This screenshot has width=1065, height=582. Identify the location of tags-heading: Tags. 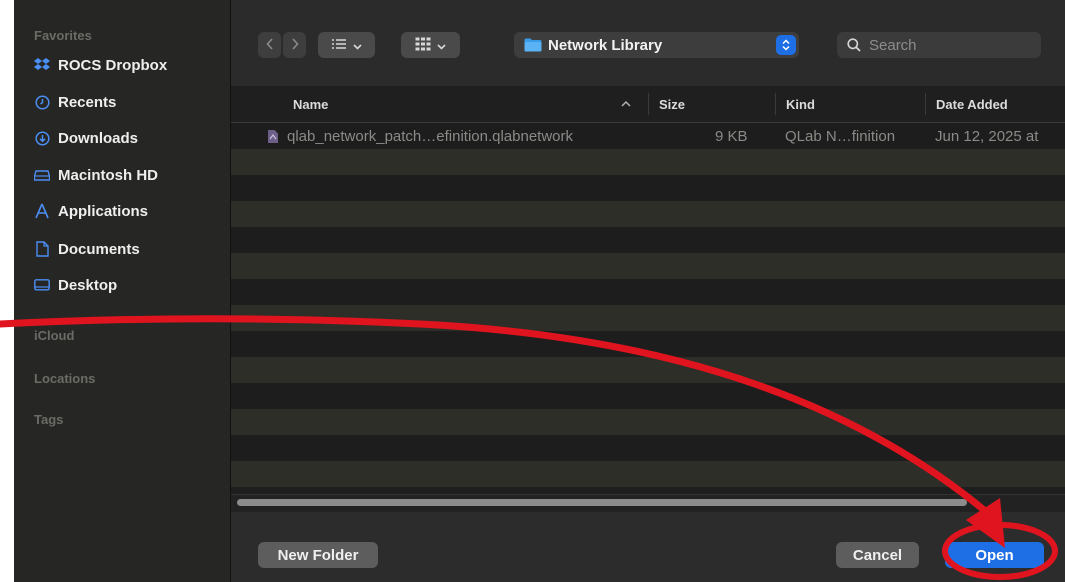
(49, 419).